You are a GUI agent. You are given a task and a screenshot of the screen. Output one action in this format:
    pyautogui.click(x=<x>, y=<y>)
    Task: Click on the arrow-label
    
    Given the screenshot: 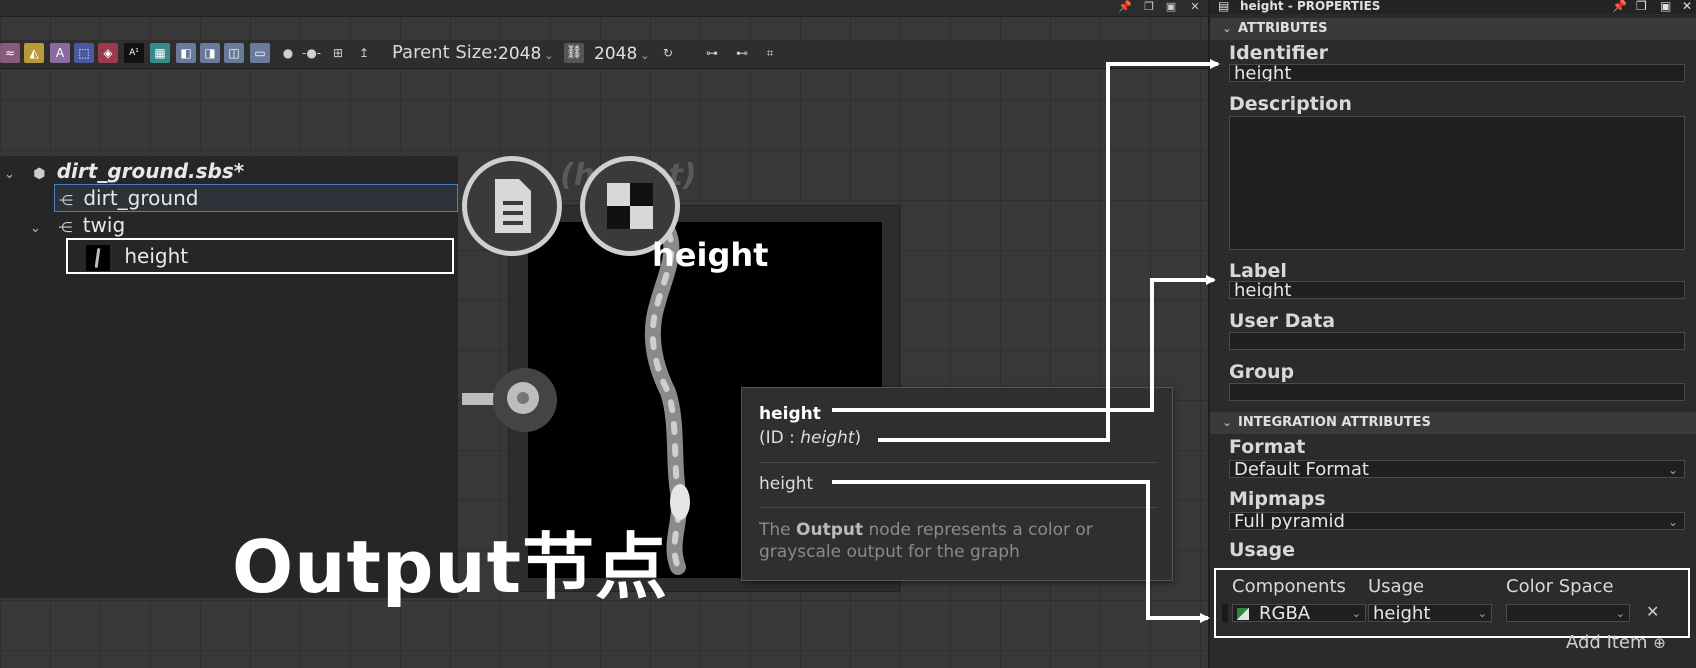 What is the action you would take?
    pyautogui.click(x=1024, y=343)
    